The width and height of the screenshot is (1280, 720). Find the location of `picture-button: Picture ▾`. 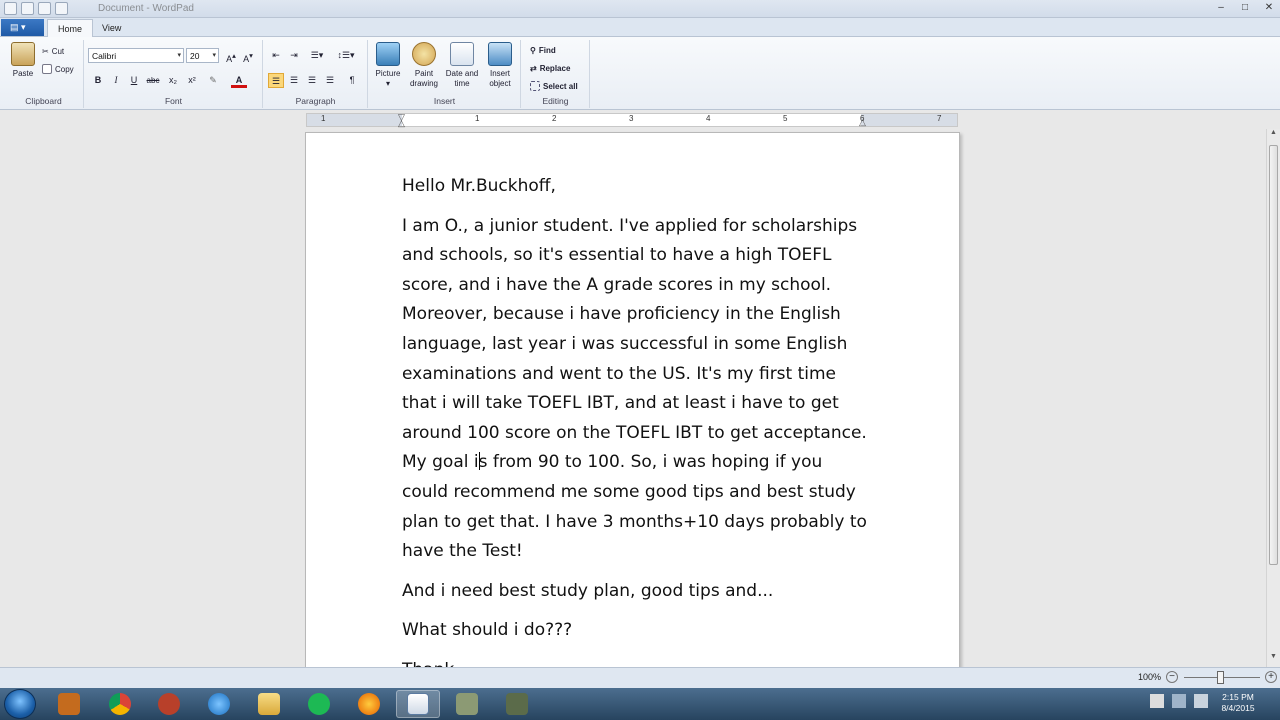

picture-button: Picture ▾ is located at coordinates (388, 65).